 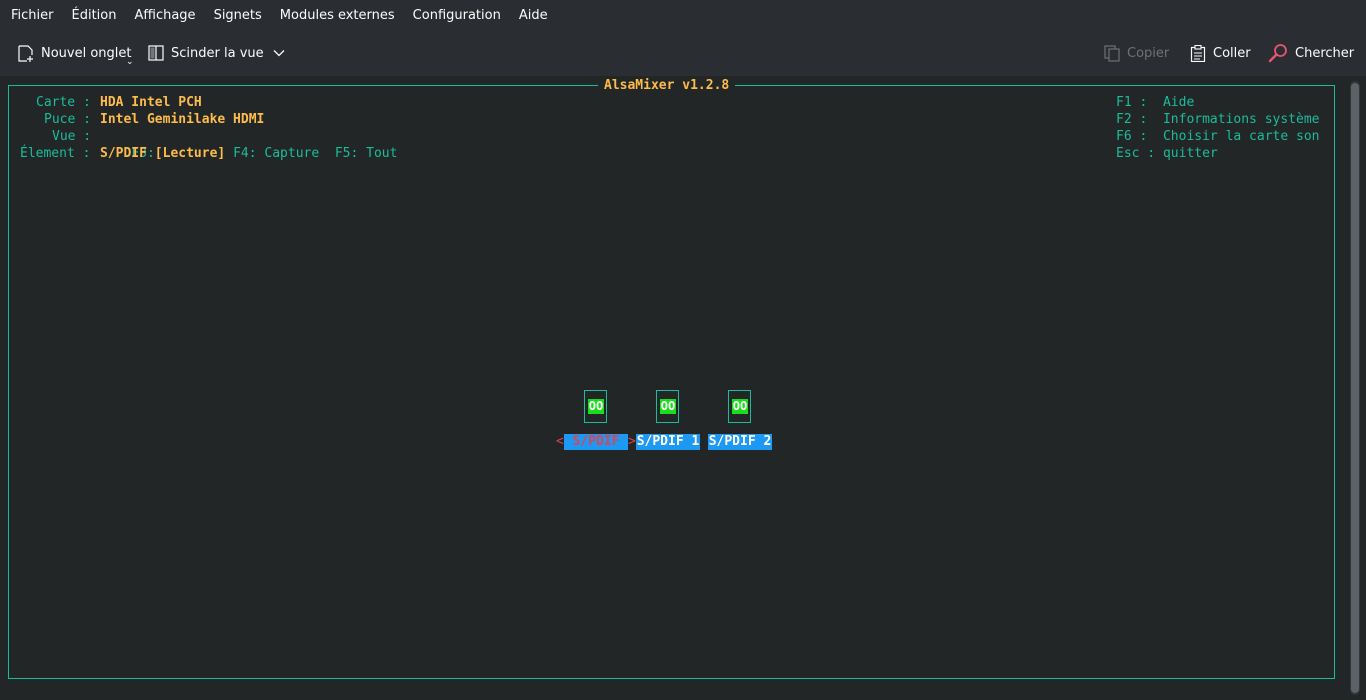 What do you see at coordinates (25, 53) in the screenshot?
I see `new-tab-icon` at bounding box center [25, 53].